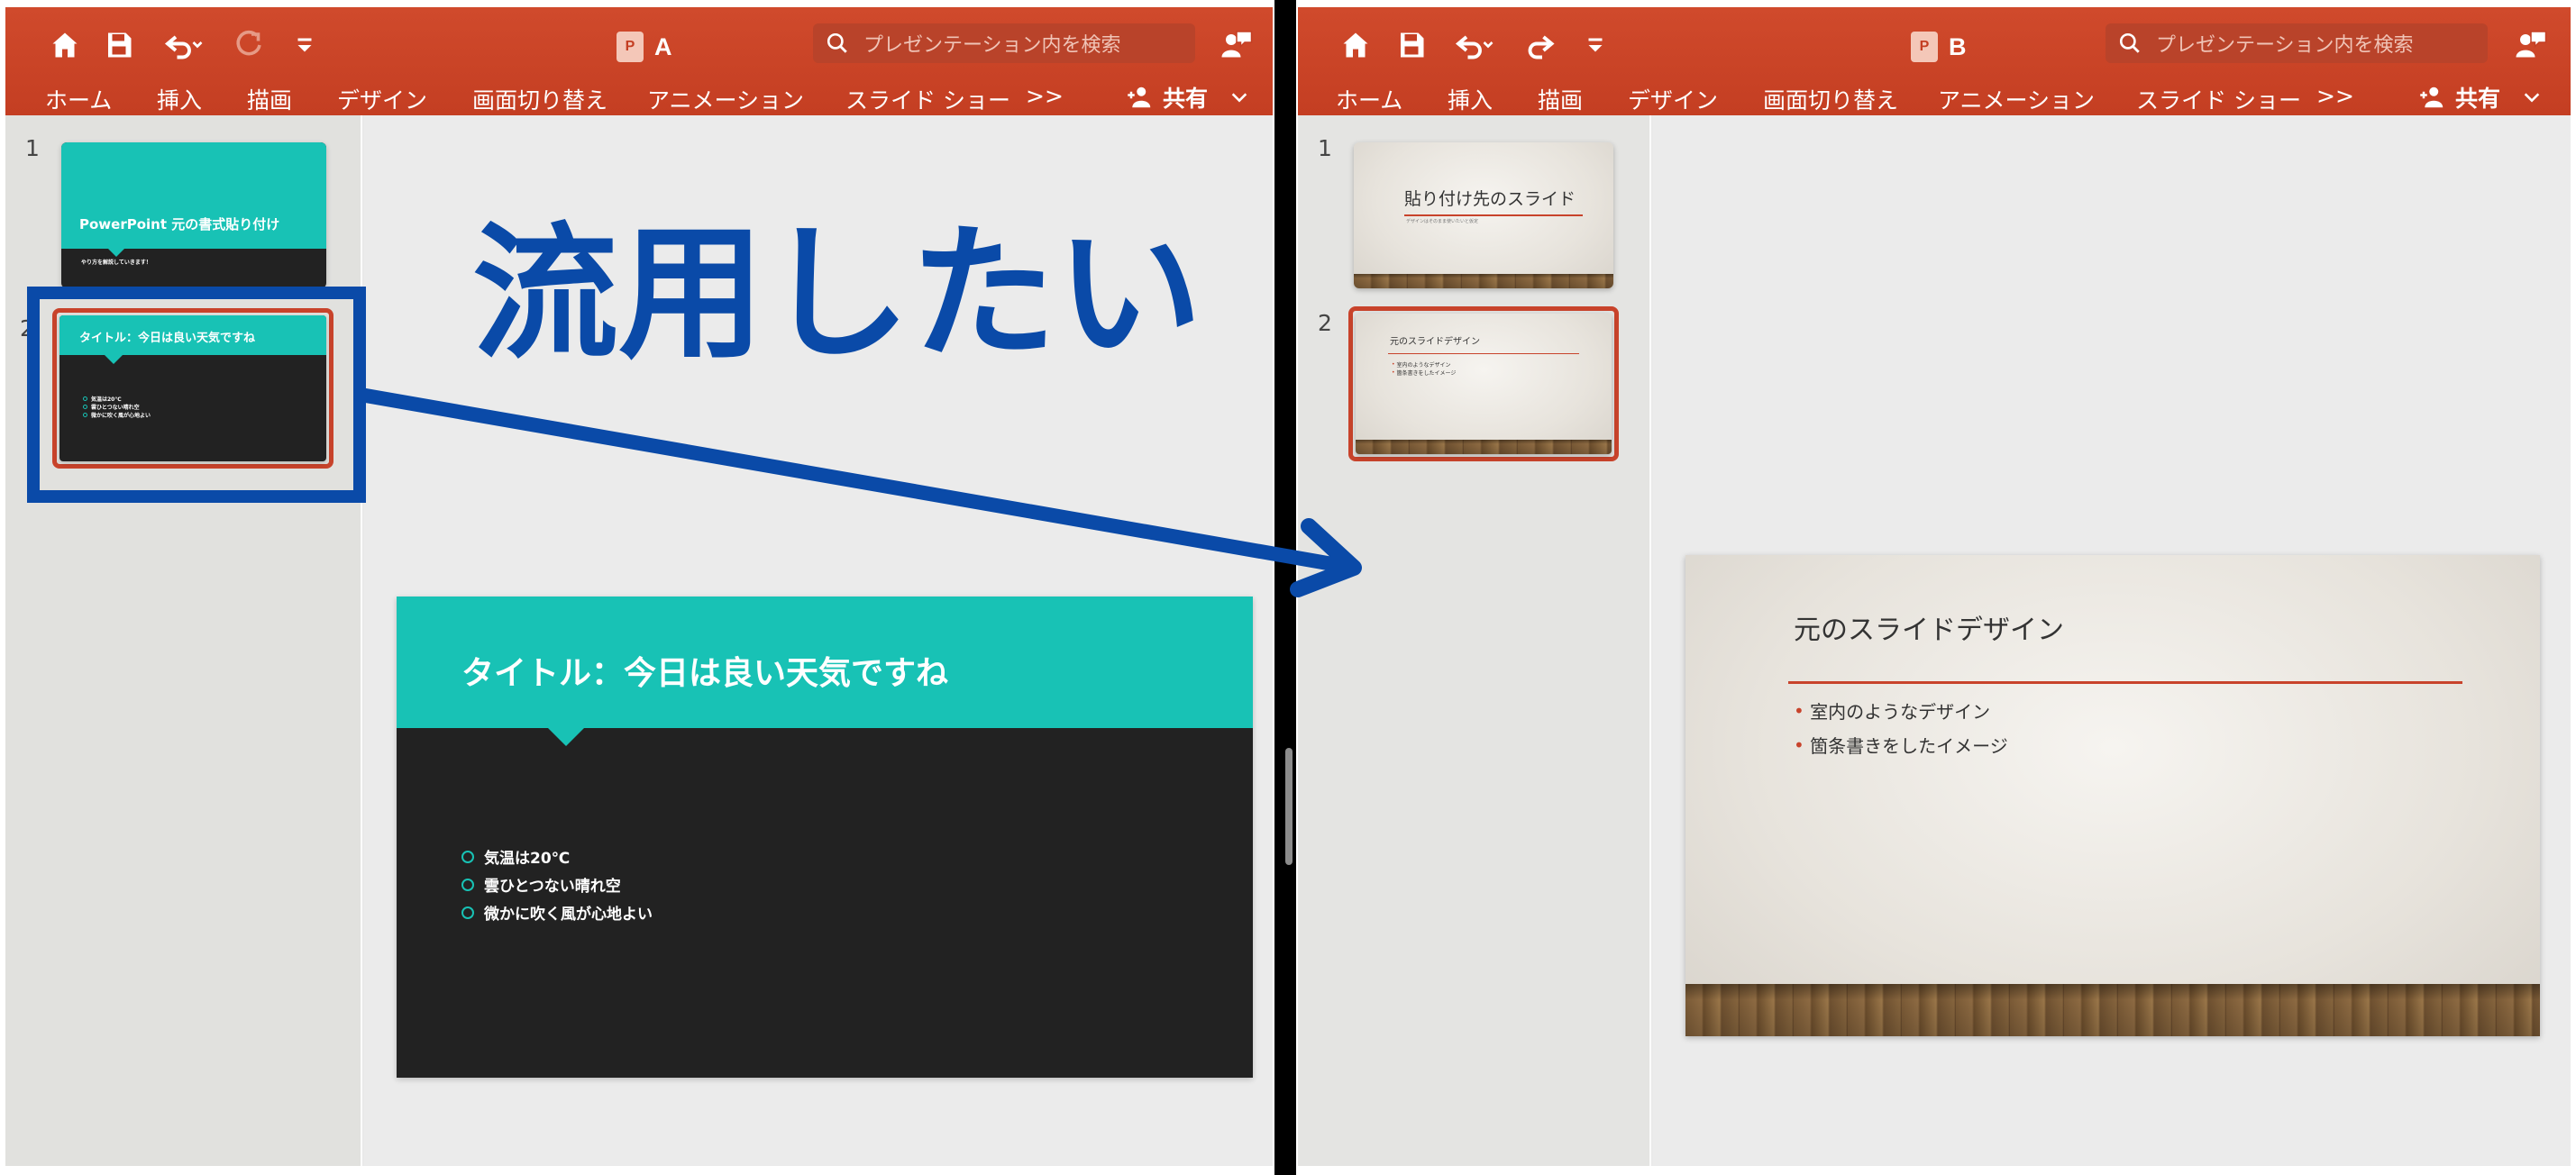  I want to click on thumb-bullet: • 箇条書きをしたイメージ, so click(1424, 373).